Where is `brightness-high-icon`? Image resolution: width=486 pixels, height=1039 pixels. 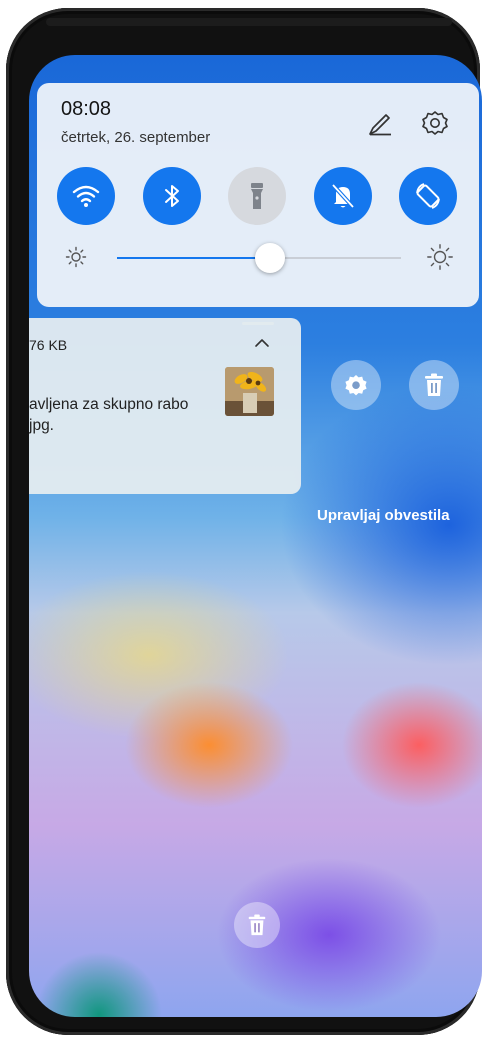 brightness-high-icon is located at coordinates (440, 257).